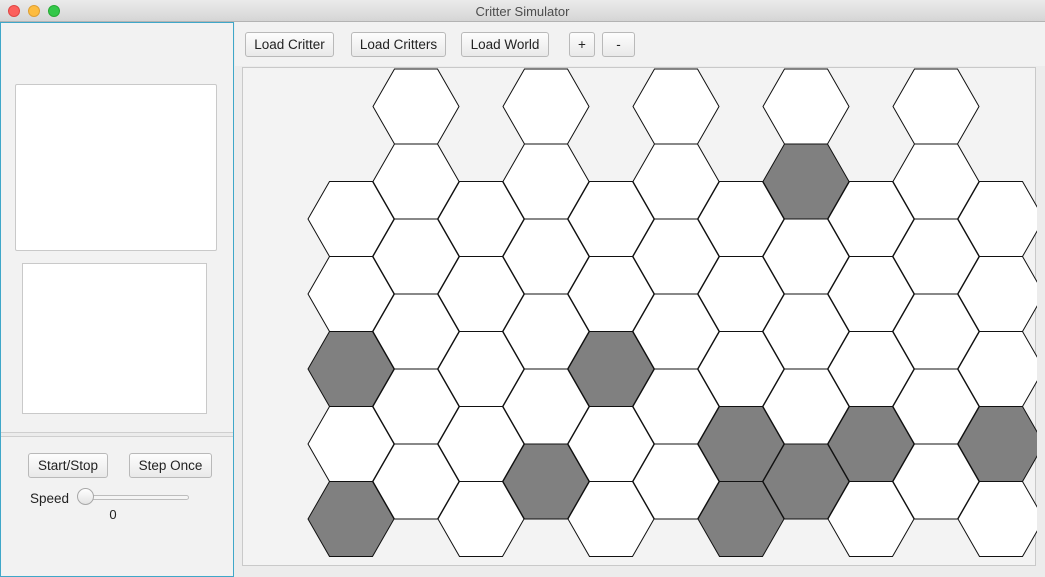 This screenshot has width=1045, height=577. Describe the element at coordinates (289, 44) in the screenshot. I see `load-critter-button: Load Critter` at that location.